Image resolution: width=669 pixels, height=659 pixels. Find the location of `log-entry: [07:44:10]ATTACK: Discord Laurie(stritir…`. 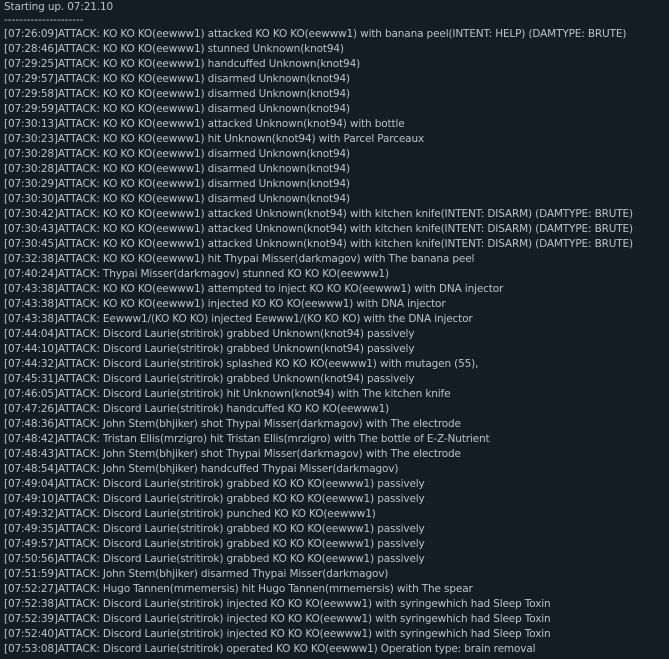

log-entry: [07:44:10]ATTACK: Discord Laurie(stritir… is located at coordinates (209, 349).